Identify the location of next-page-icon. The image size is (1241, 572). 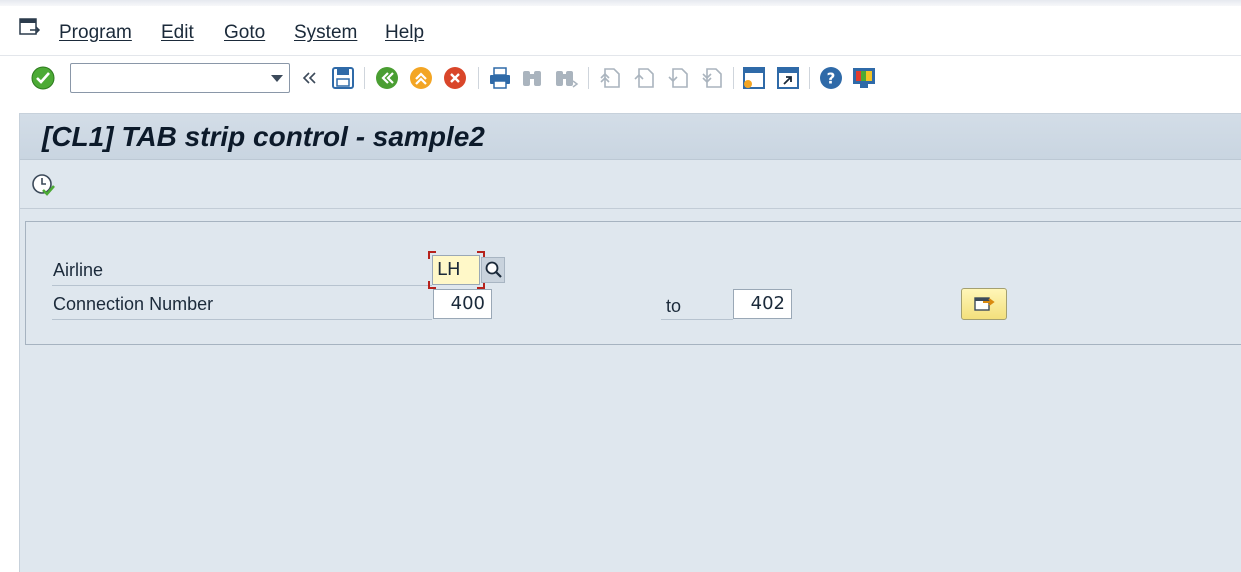
(678, 78).